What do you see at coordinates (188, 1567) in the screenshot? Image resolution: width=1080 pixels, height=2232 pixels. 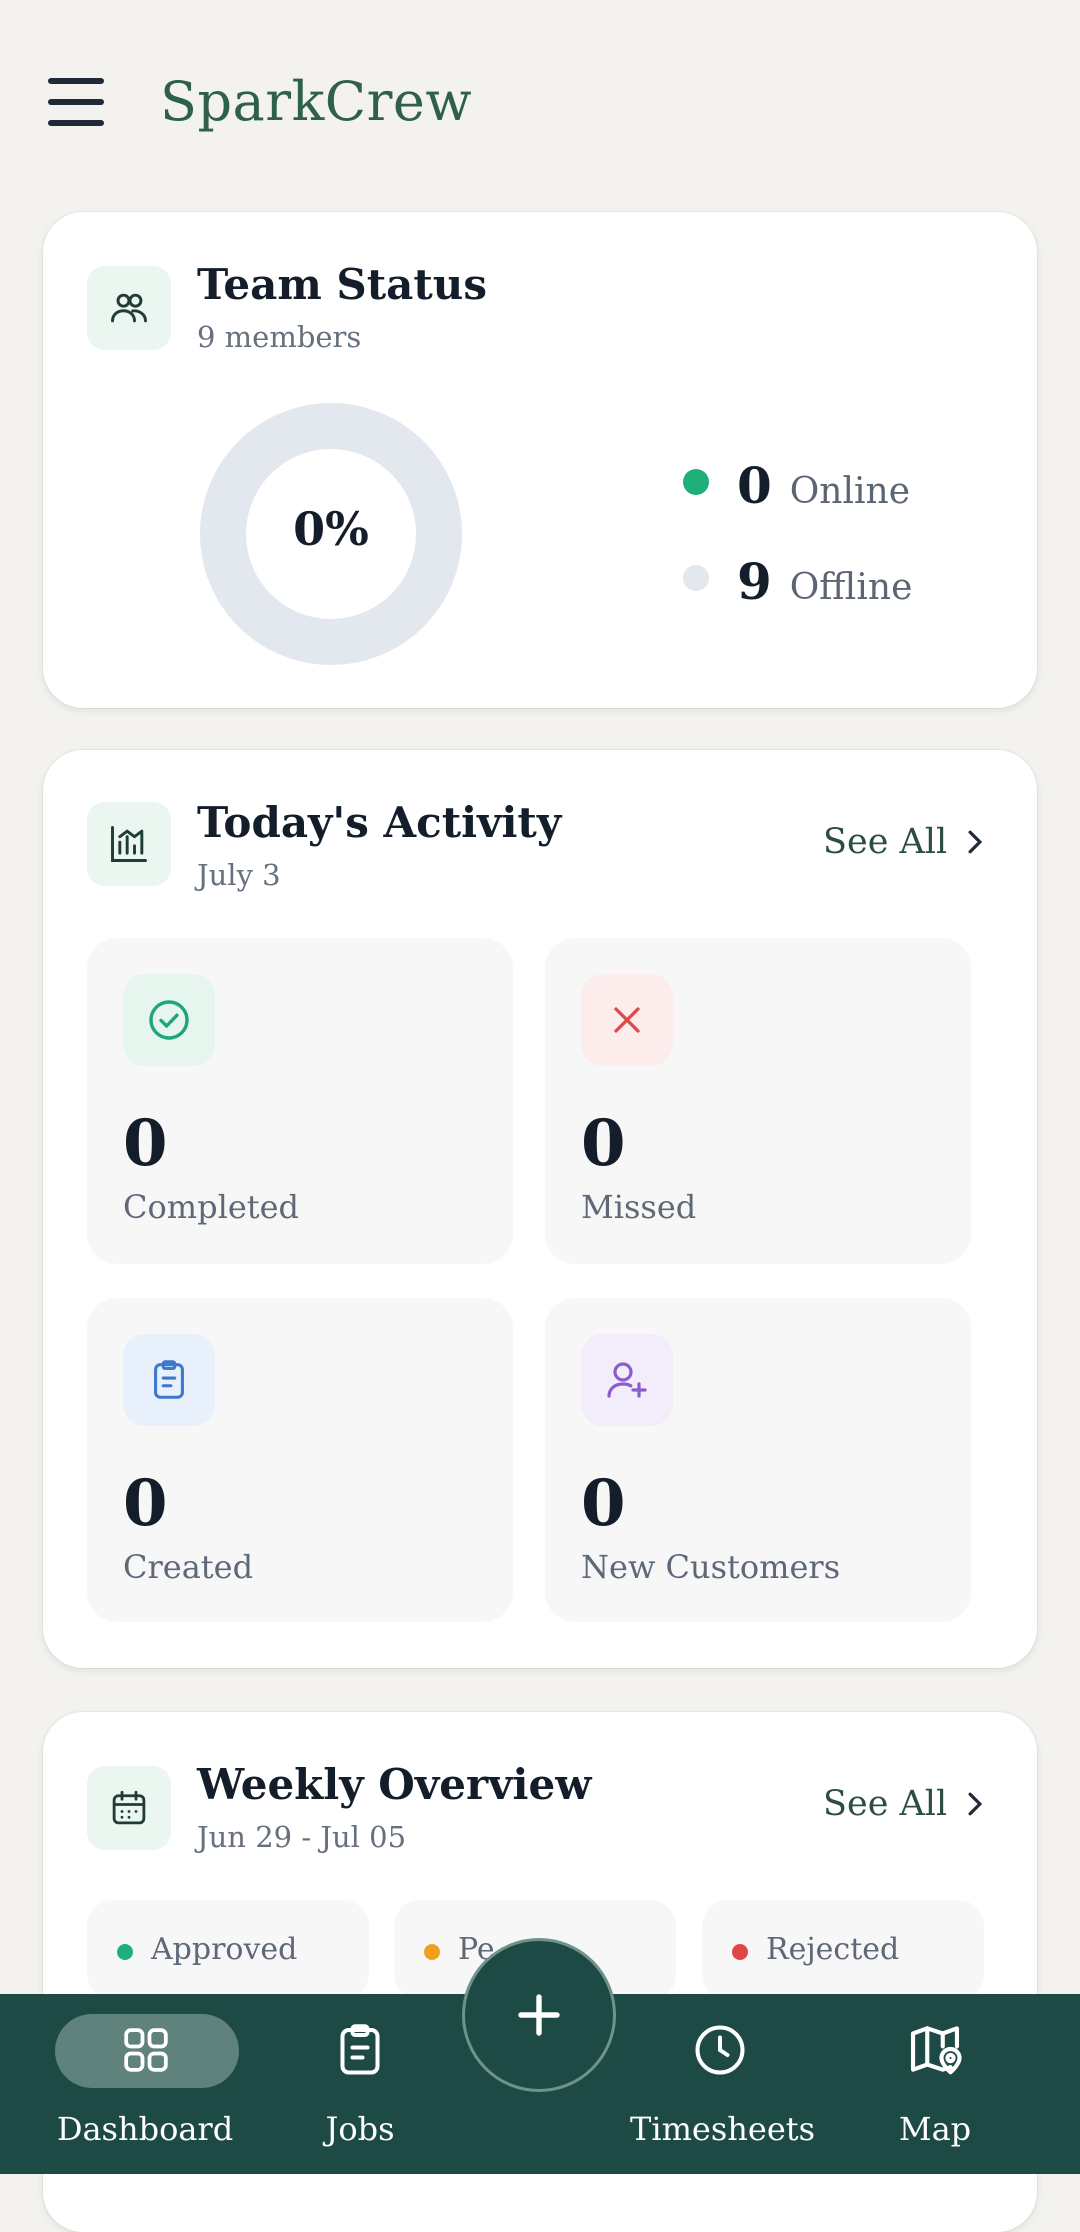 I see `created-label: Created` at bounding box center [188, 1567].